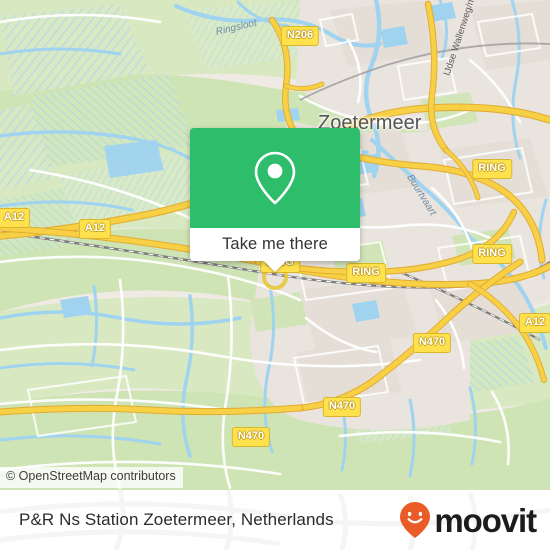  I want to click on road-shield-a12-8: A12, so click(534, 323).